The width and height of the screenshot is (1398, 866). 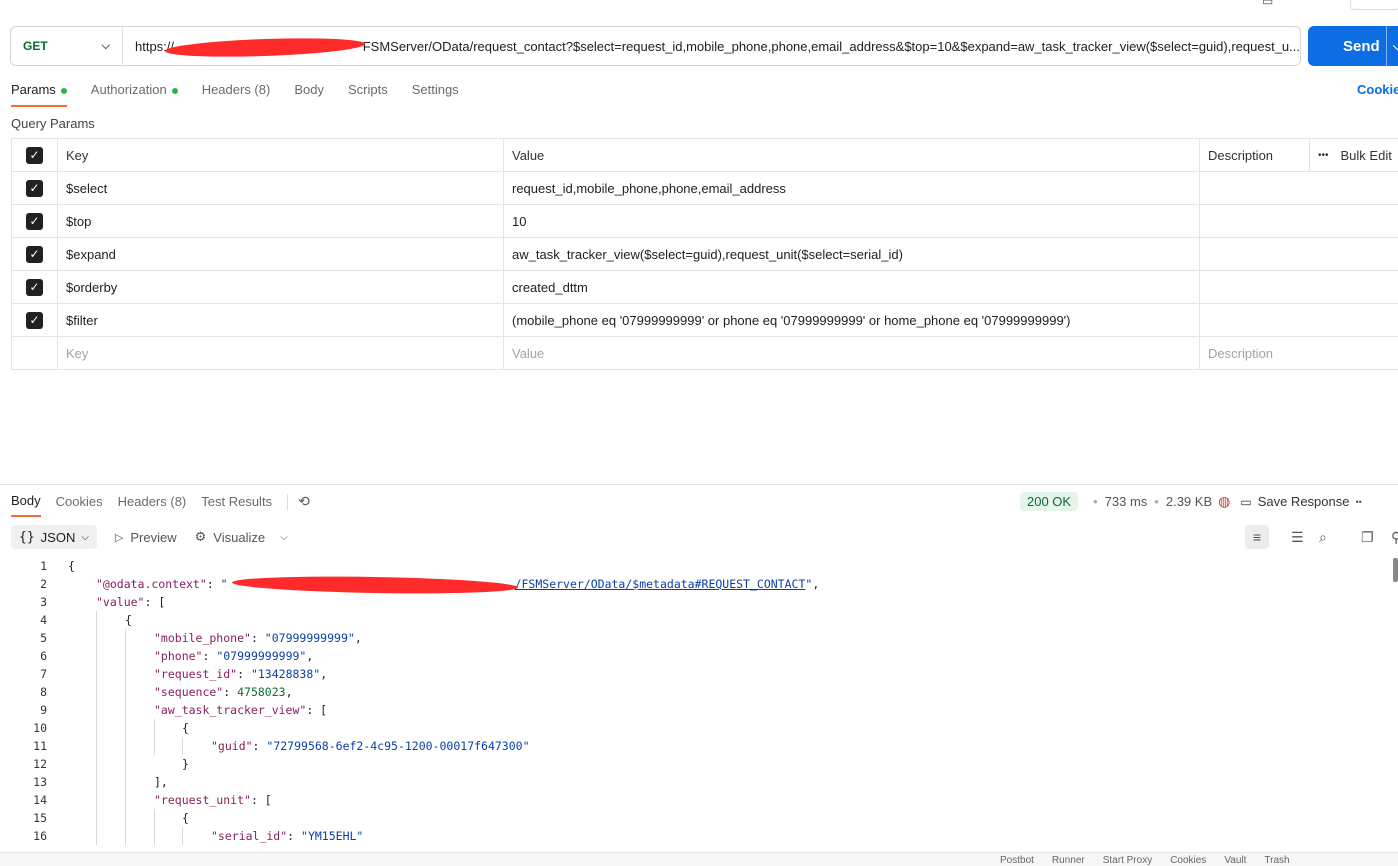 What do you see at coordinates (134, 94) in the screenshot?
I see `tab-authorization: Authorization` at bounding box center [134, 94].